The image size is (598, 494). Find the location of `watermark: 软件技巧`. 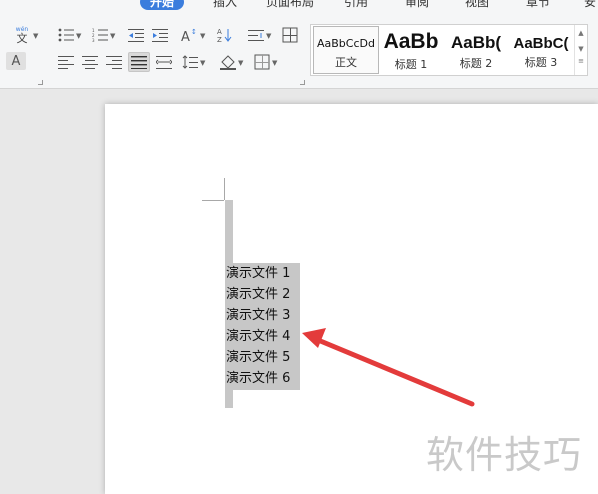

watermark: 软件技巧 is located at coordinates (504, 455).